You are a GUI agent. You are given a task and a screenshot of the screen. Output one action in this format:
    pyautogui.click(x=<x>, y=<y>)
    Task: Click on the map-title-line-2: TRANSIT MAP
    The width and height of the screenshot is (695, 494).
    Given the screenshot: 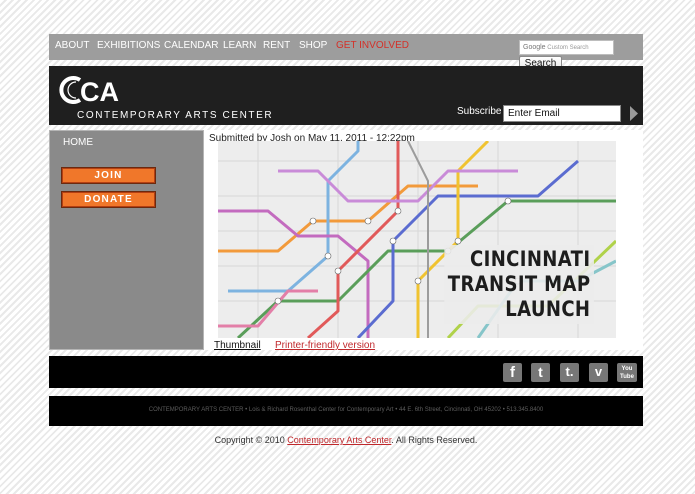 What is the action you would take?
    pyautogui.click(x=519, y=284)
    